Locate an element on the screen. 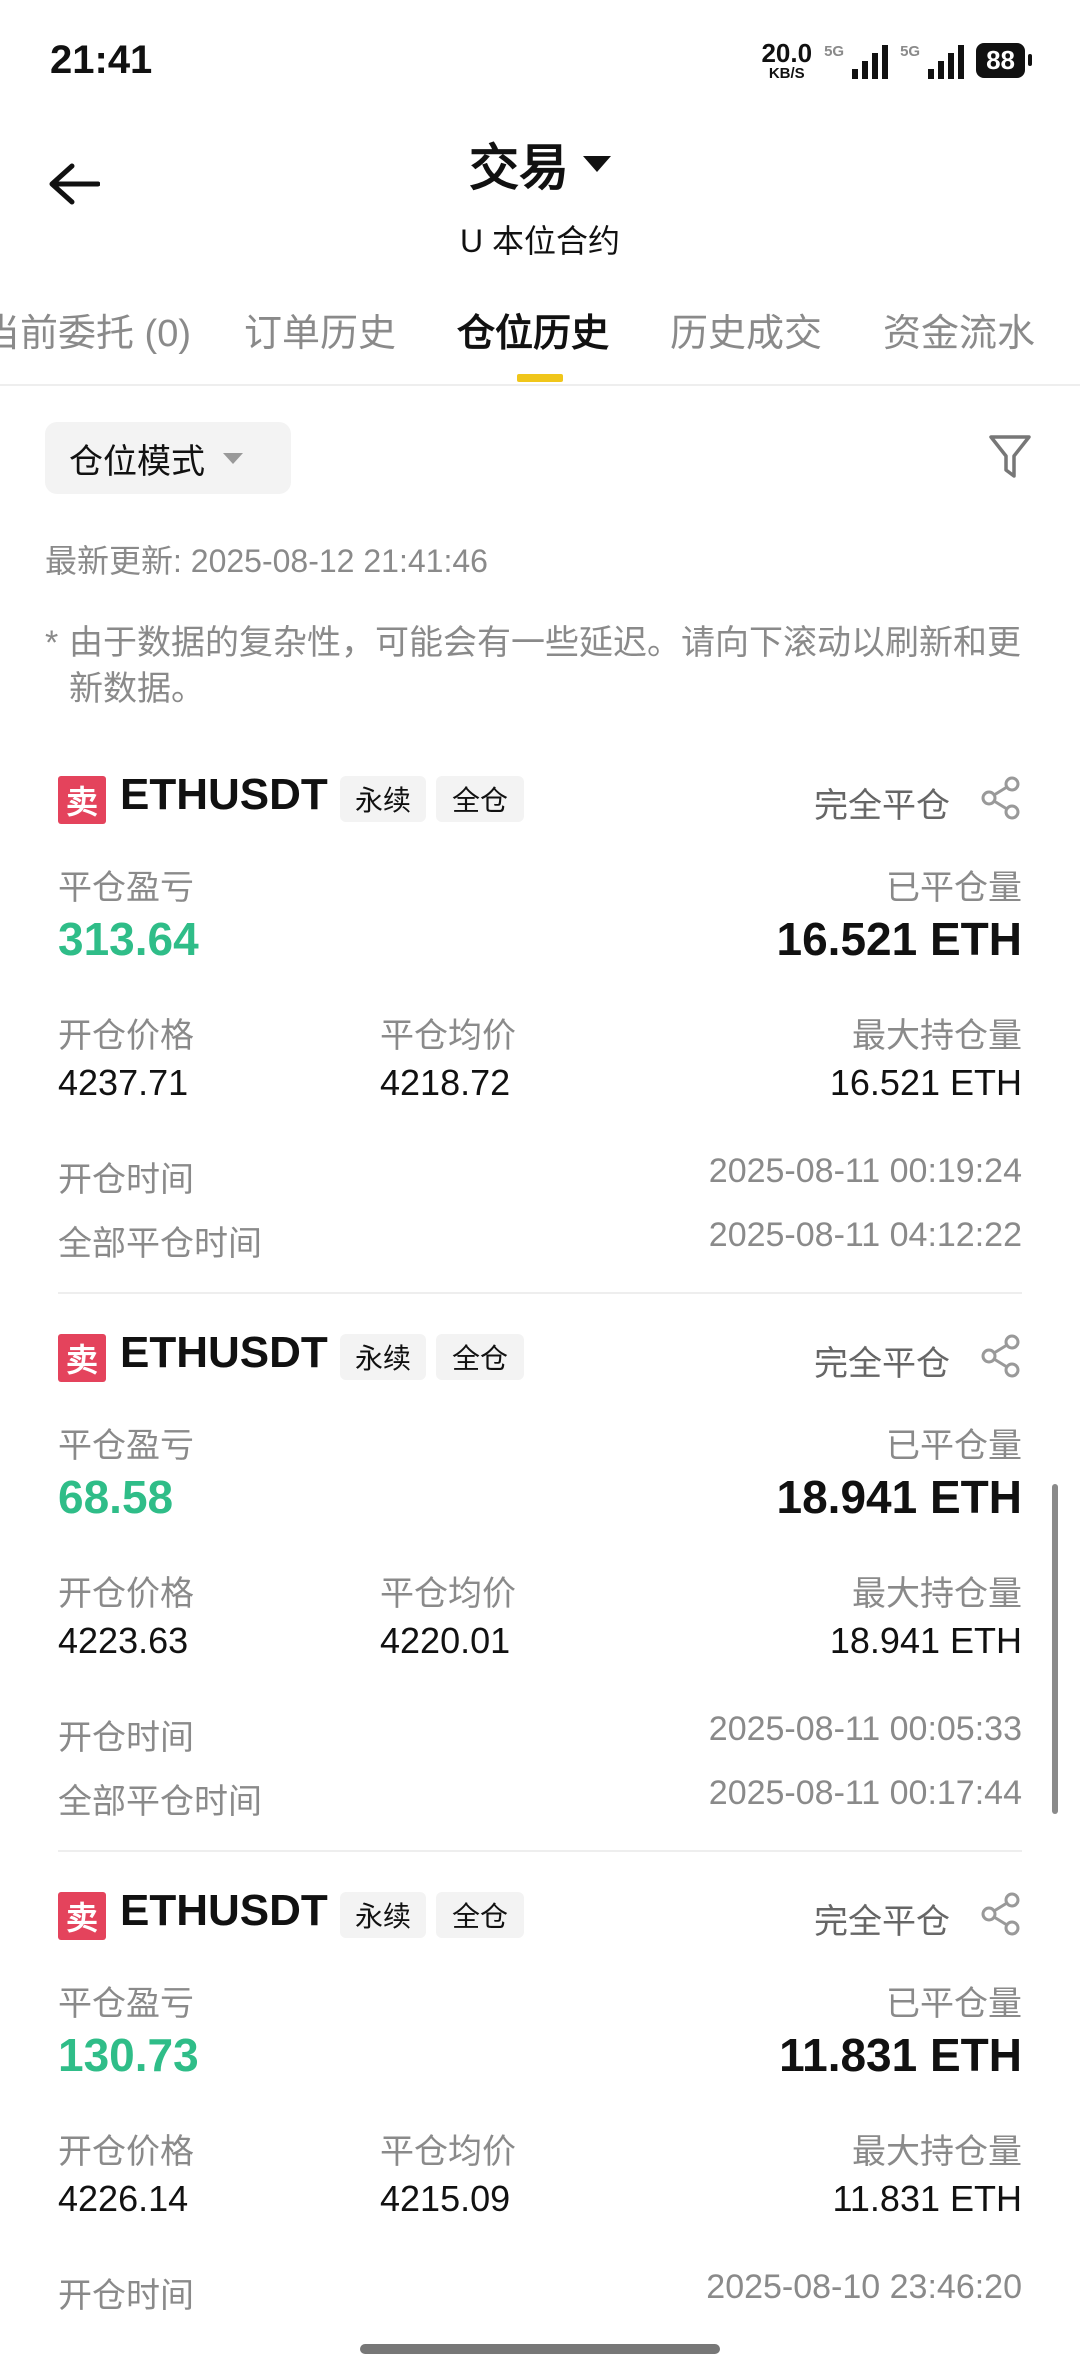 The height and width of the screenshot is (2376, 1080). open-time-value: 2025-08-11 00:05:33 is located at coordinates (865, 1729).